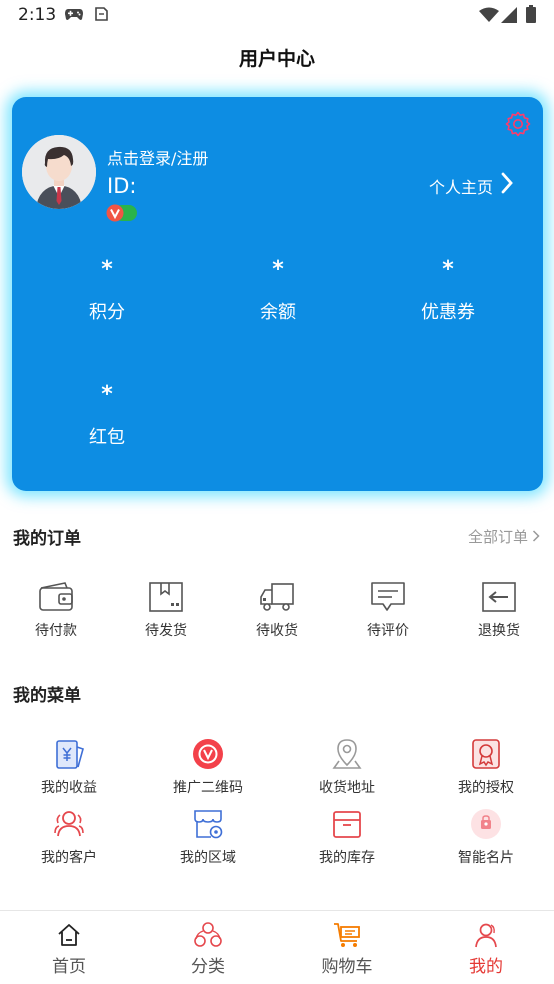  I want to click on menu-inventory-label: 我的库存, so click(347, 858).